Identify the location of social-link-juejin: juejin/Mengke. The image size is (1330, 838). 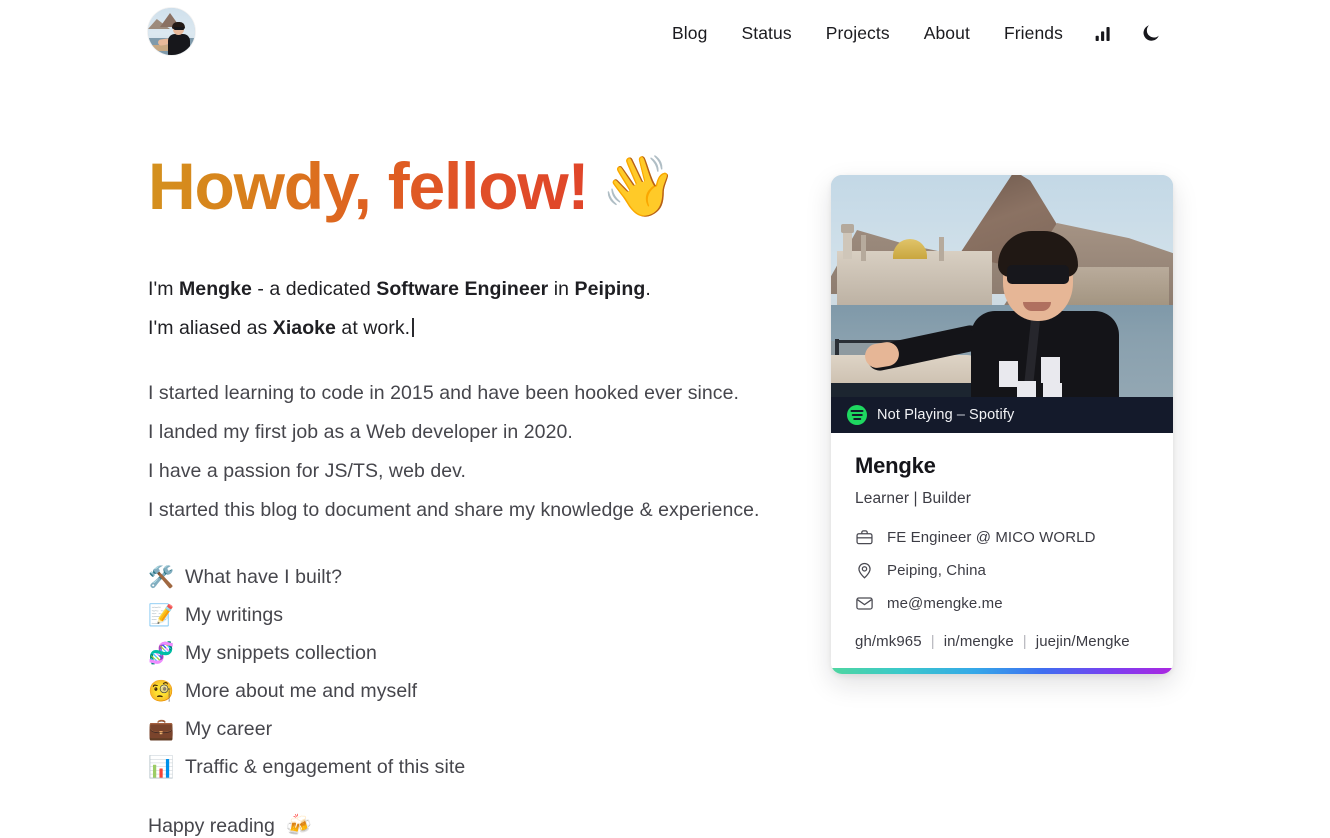
(1083, 641).